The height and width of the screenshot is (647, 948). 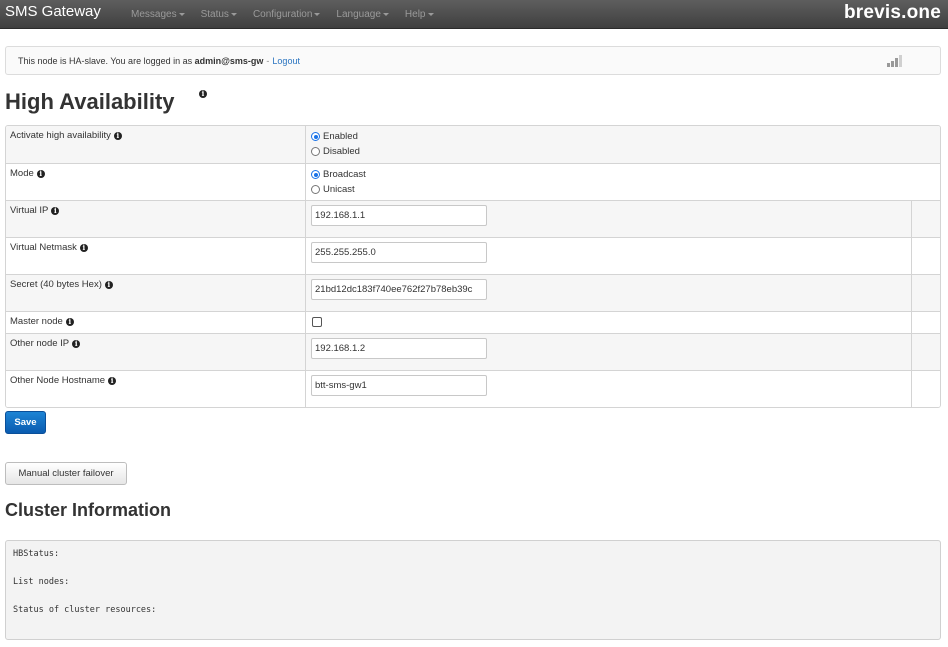 I want to click on other-hostname-row: Other Node Hostname i btt-sms-gw1, so click(x=473, y=388).